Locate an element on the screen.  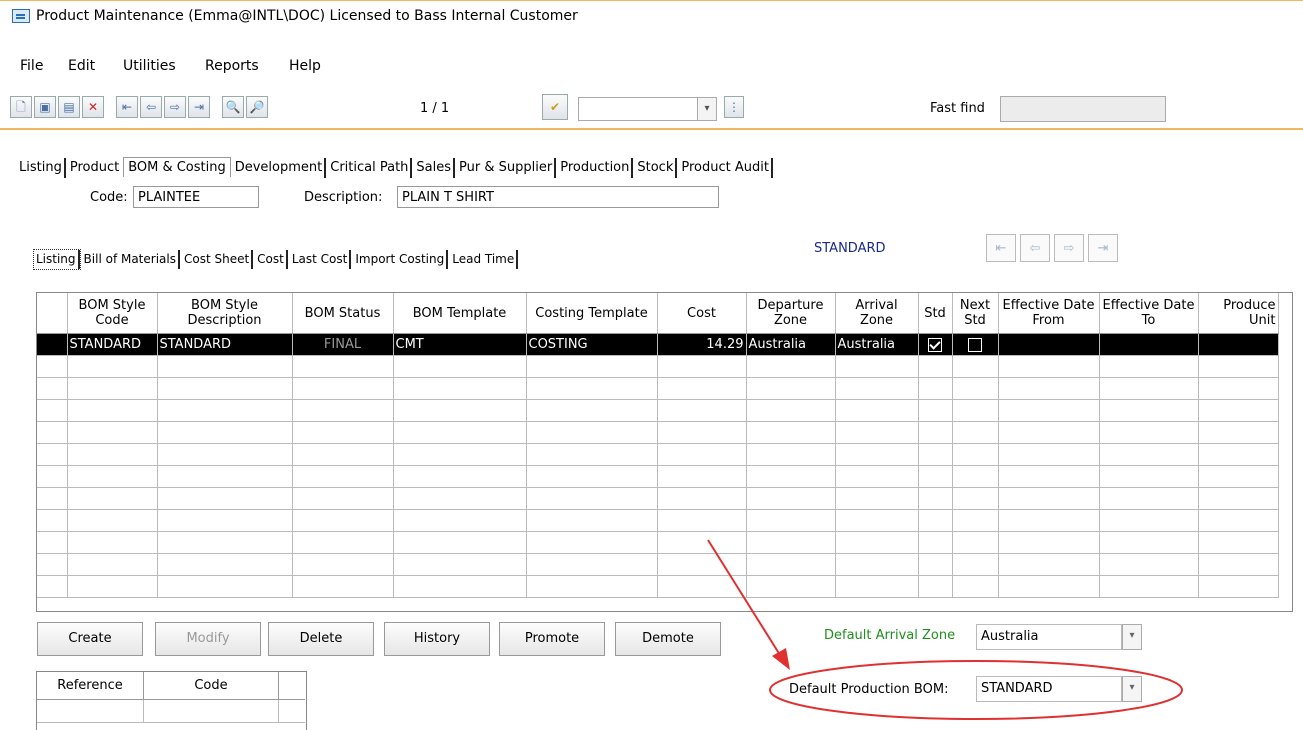
col-arrival-zone: Arrival Zone is located at coordinates (877, 313).